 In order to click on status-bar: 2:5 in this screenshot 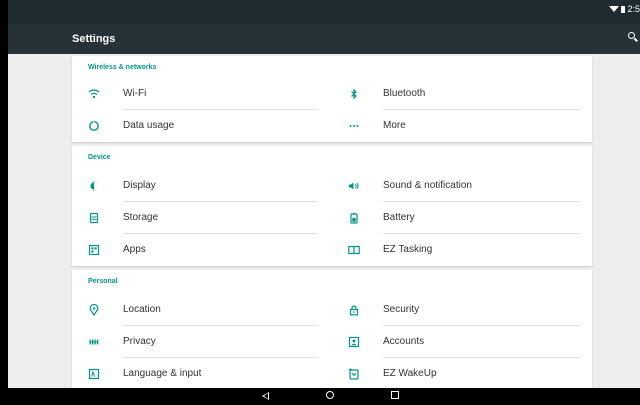, I will do `click(324, 12)`.